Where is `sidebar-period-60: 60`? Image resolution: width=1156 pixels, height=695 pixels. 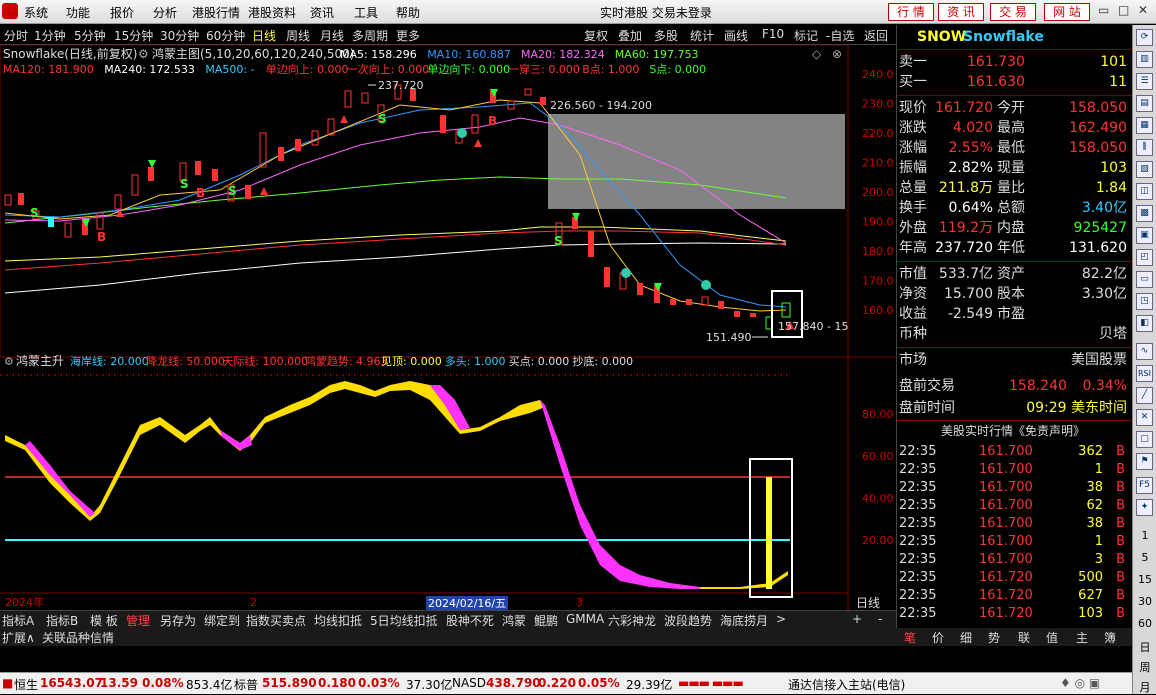 sidebar-period-60: 60 is located at coordinates (1144, 623).